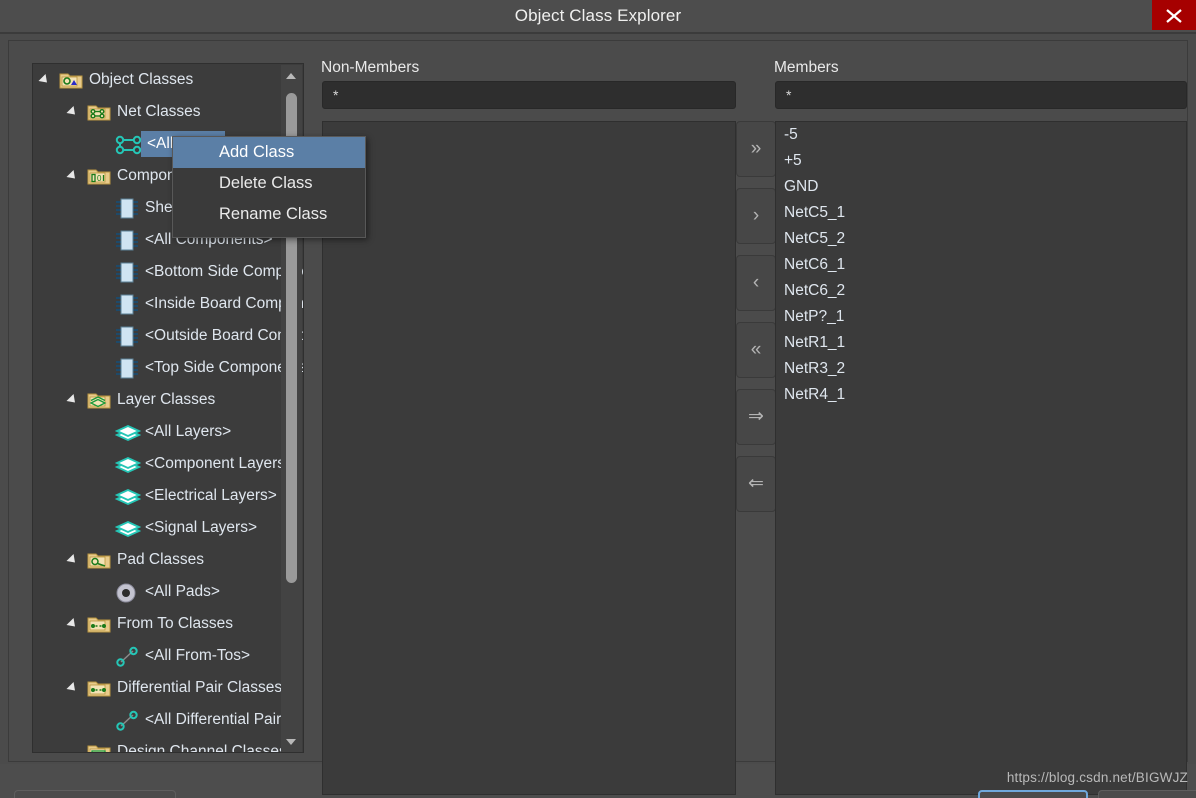  Describe the element at coordinates (168, 304) in the screenshot. I see `tree-item: <Inside Board Components>` at that location.